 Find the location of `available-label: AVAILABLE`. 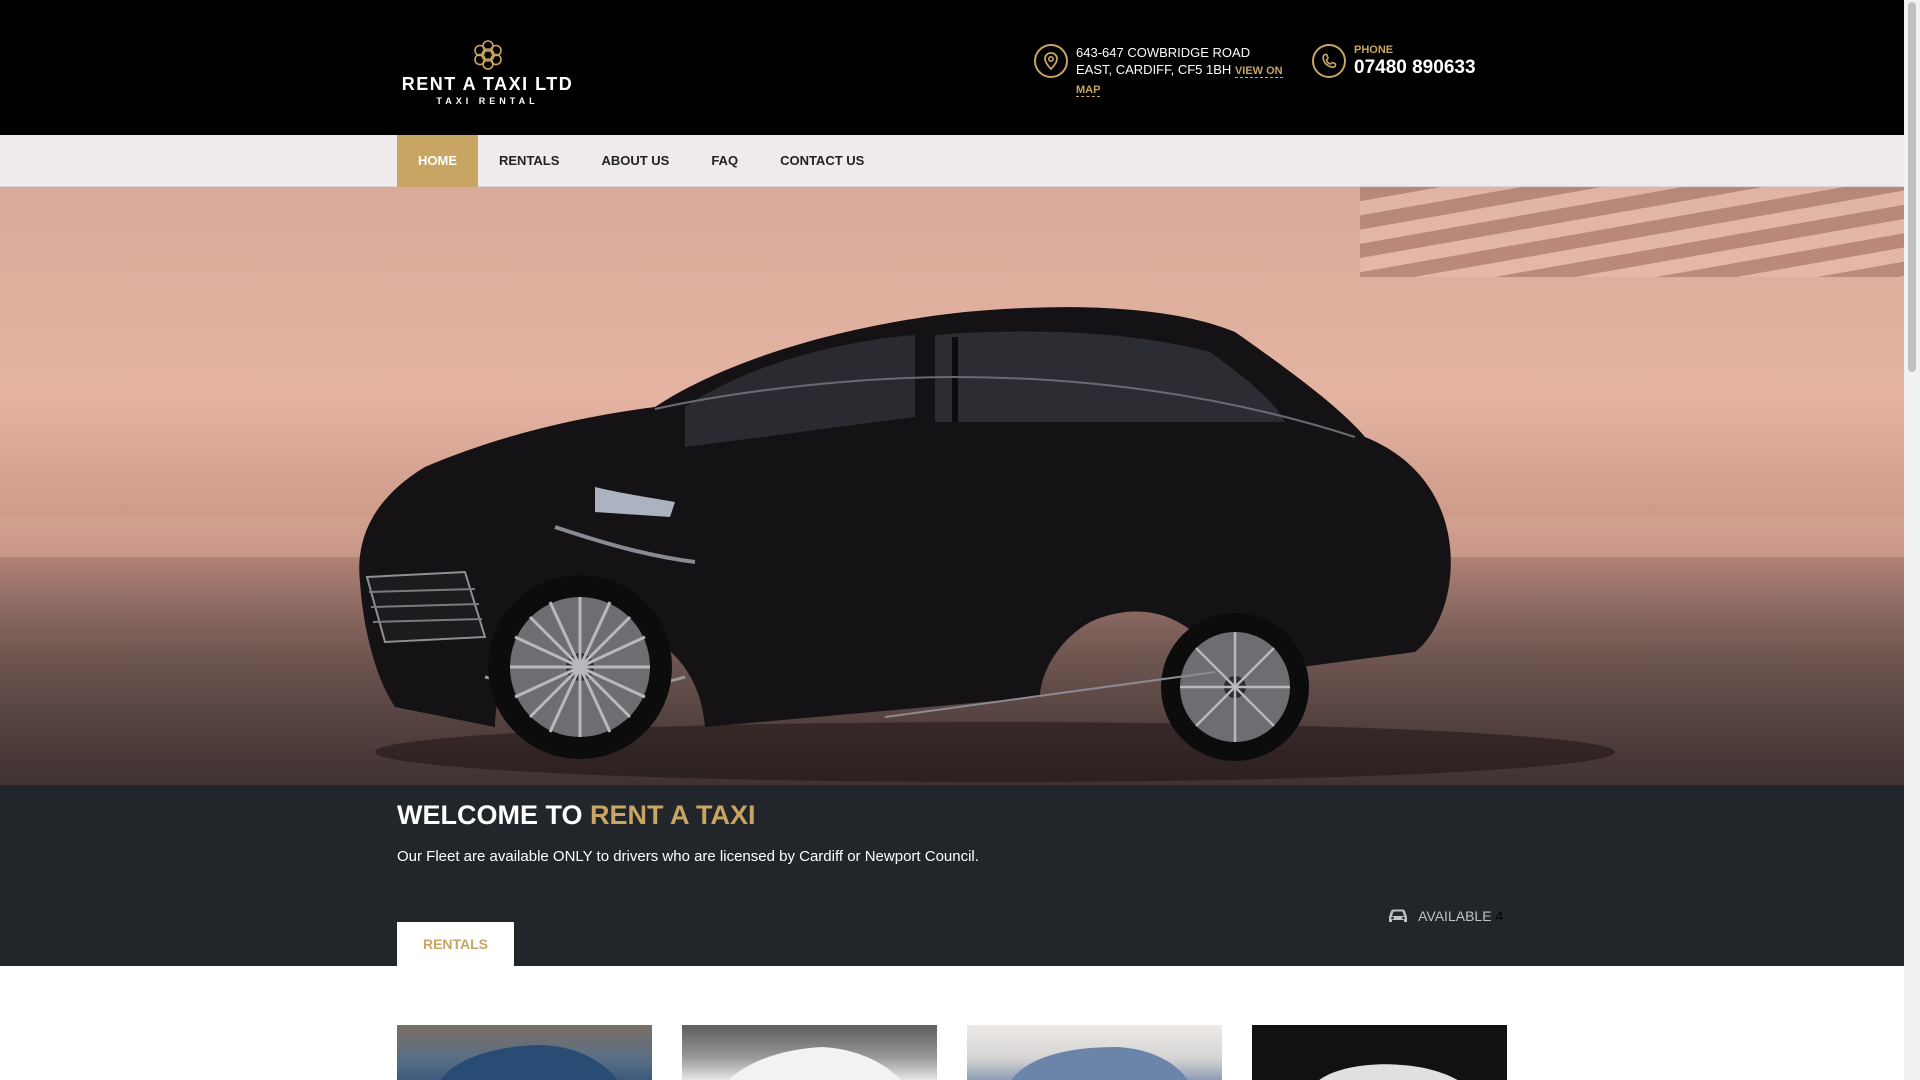

available-label: AVAILABLE is located at coordinates (1455, 916).